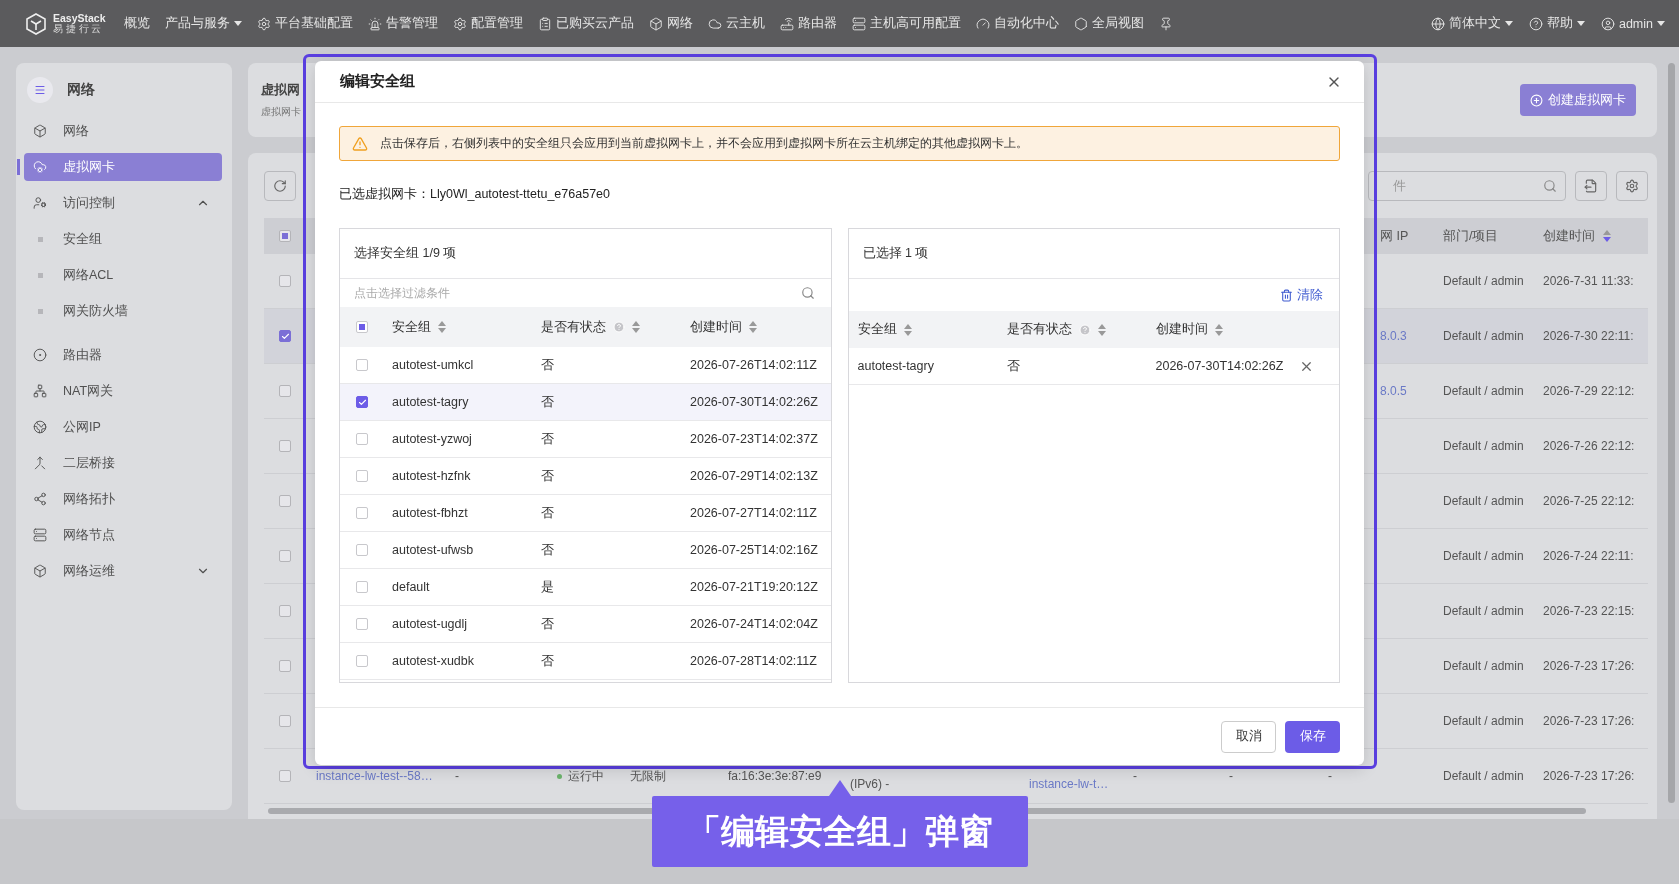  What do you see at coordinates (1556, 23) in the screenshot?
I see `nav-item: 帮助` at bounding box center [1556, 23].